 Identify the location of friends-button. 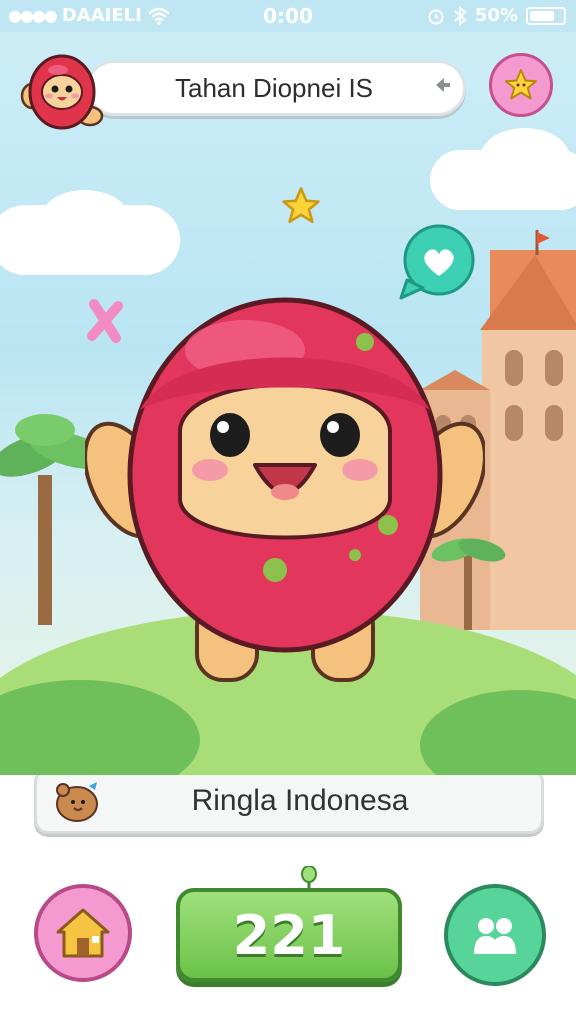
(495, 935).